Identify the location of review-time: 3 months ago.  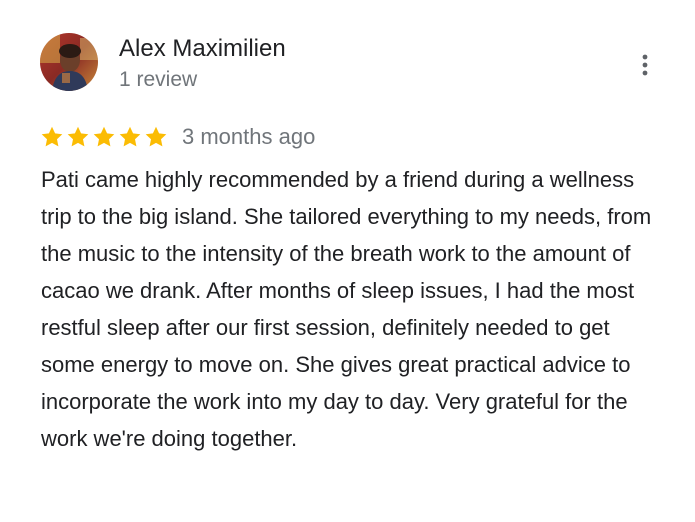
(249, 136).